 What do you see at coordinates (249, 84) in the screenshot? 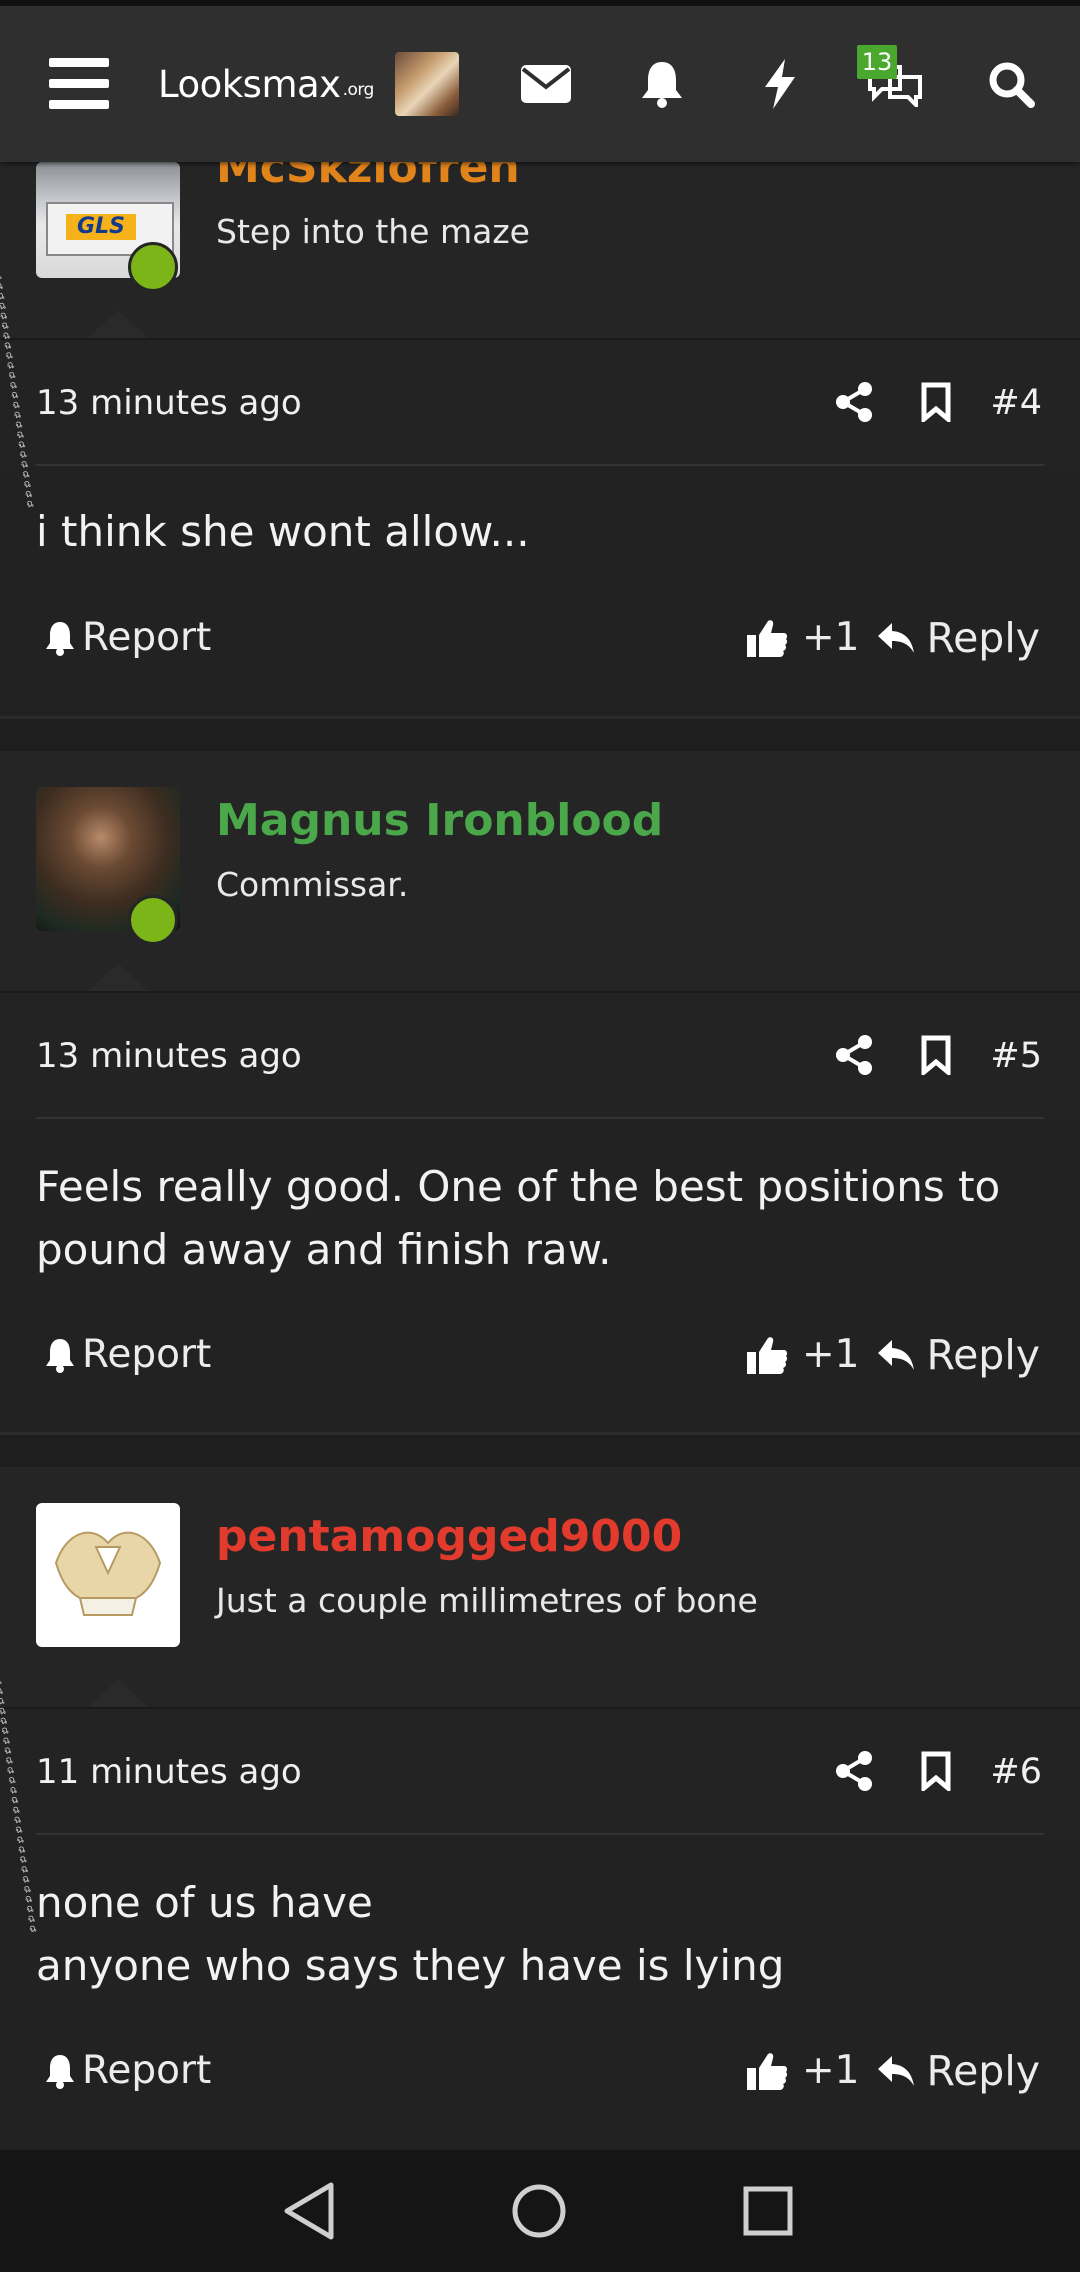
I see `logo-text: Looksmax` at bounding box center [249, 84].